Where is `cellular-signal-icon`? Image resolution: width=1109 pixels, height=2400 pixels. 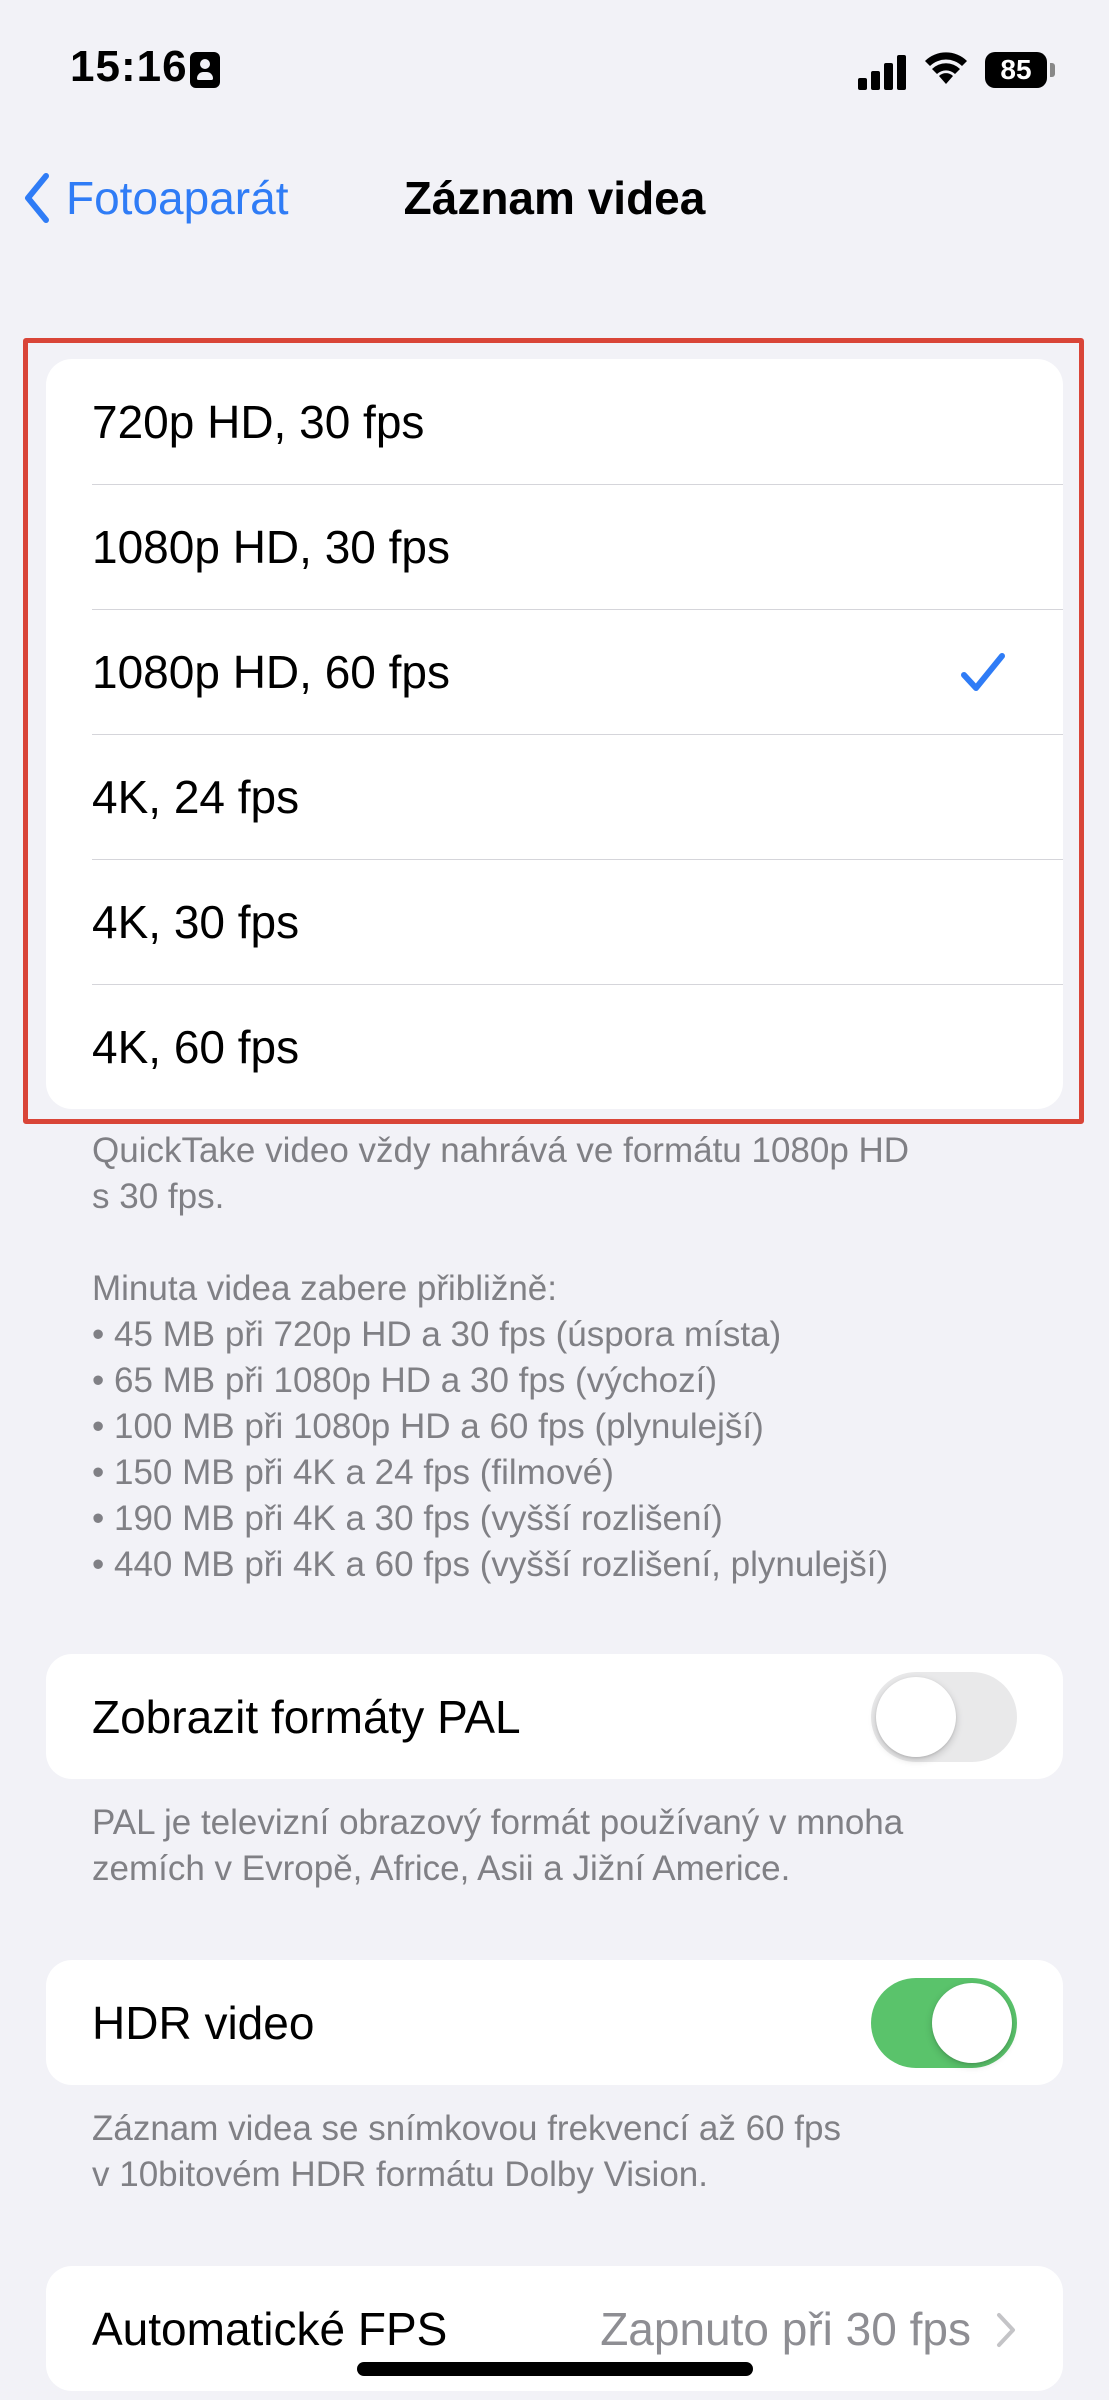 cellular-signal-icon is located at coordinates (883, 72).